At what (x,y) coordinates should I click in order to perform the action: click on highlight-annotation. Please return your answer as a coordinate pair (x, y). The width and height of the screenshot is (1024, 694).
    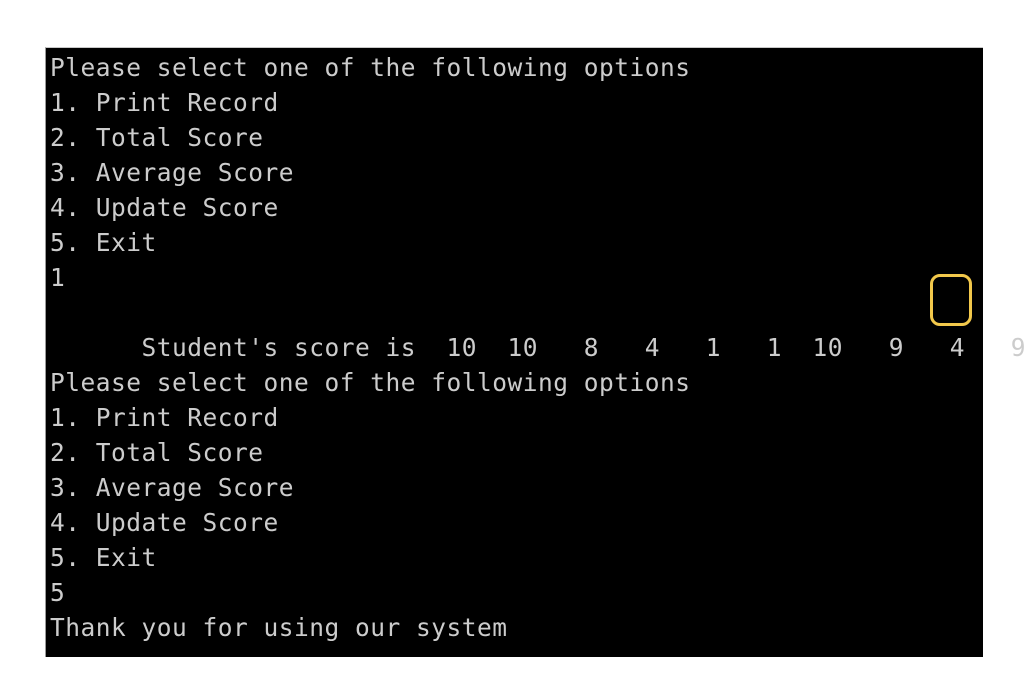
    Looking at the image, I should click on (951, 300).